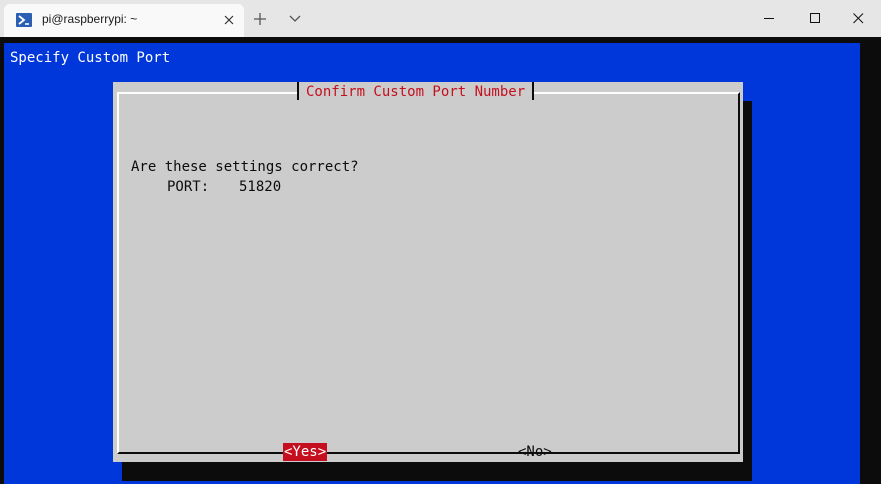 The width and height of the screenshot is (881, 484). I want to click on plus-icon, so click(260, 19).